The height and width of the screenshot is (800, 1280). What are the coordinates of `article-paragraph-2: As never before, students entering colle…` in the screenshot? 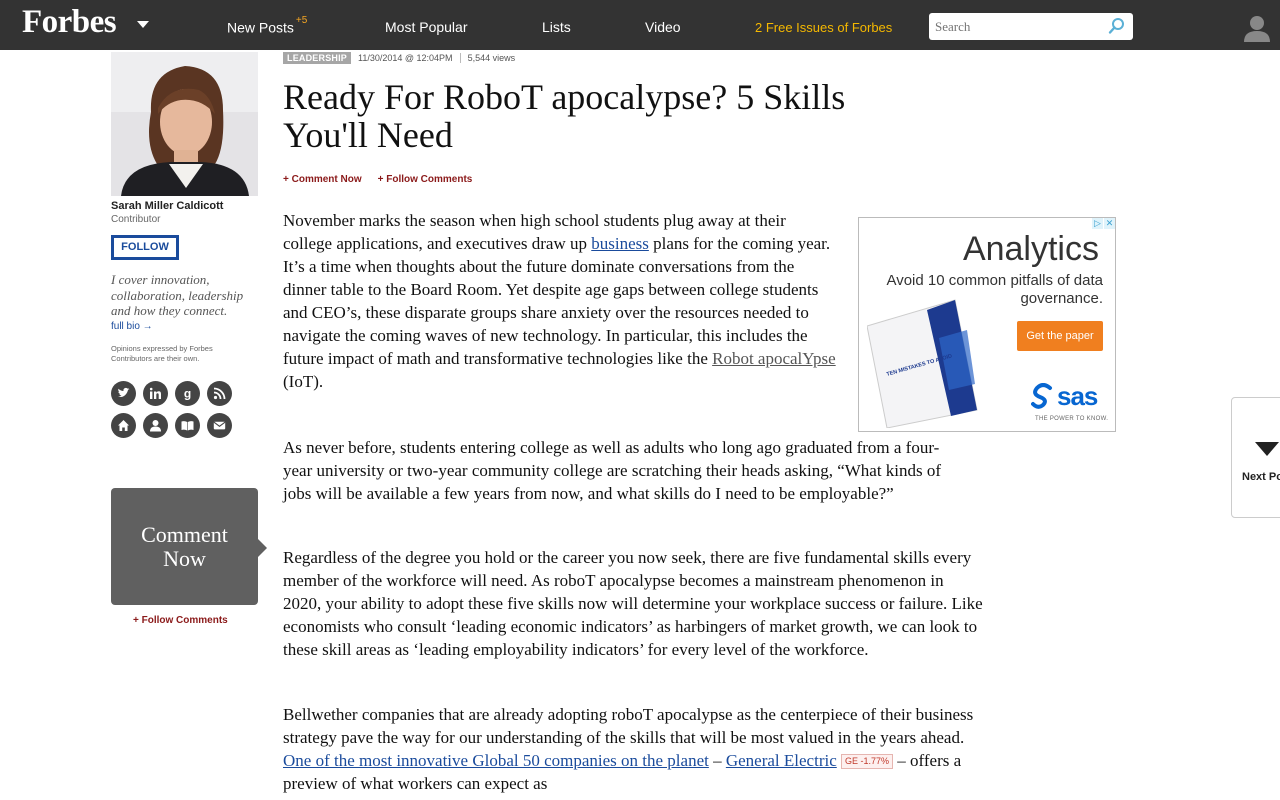 It's located at (618, 470).